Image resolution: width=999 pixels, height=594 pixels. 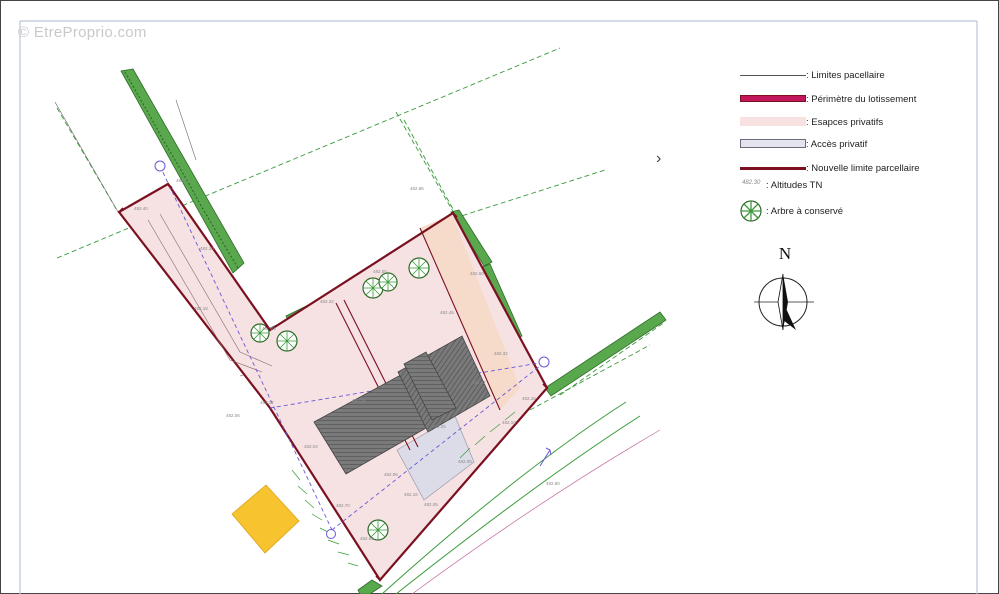 What do you see at coordinates (771, 99) in the screenshot?
I see `thick-bar-symbol` at bounding box center [771, 99].